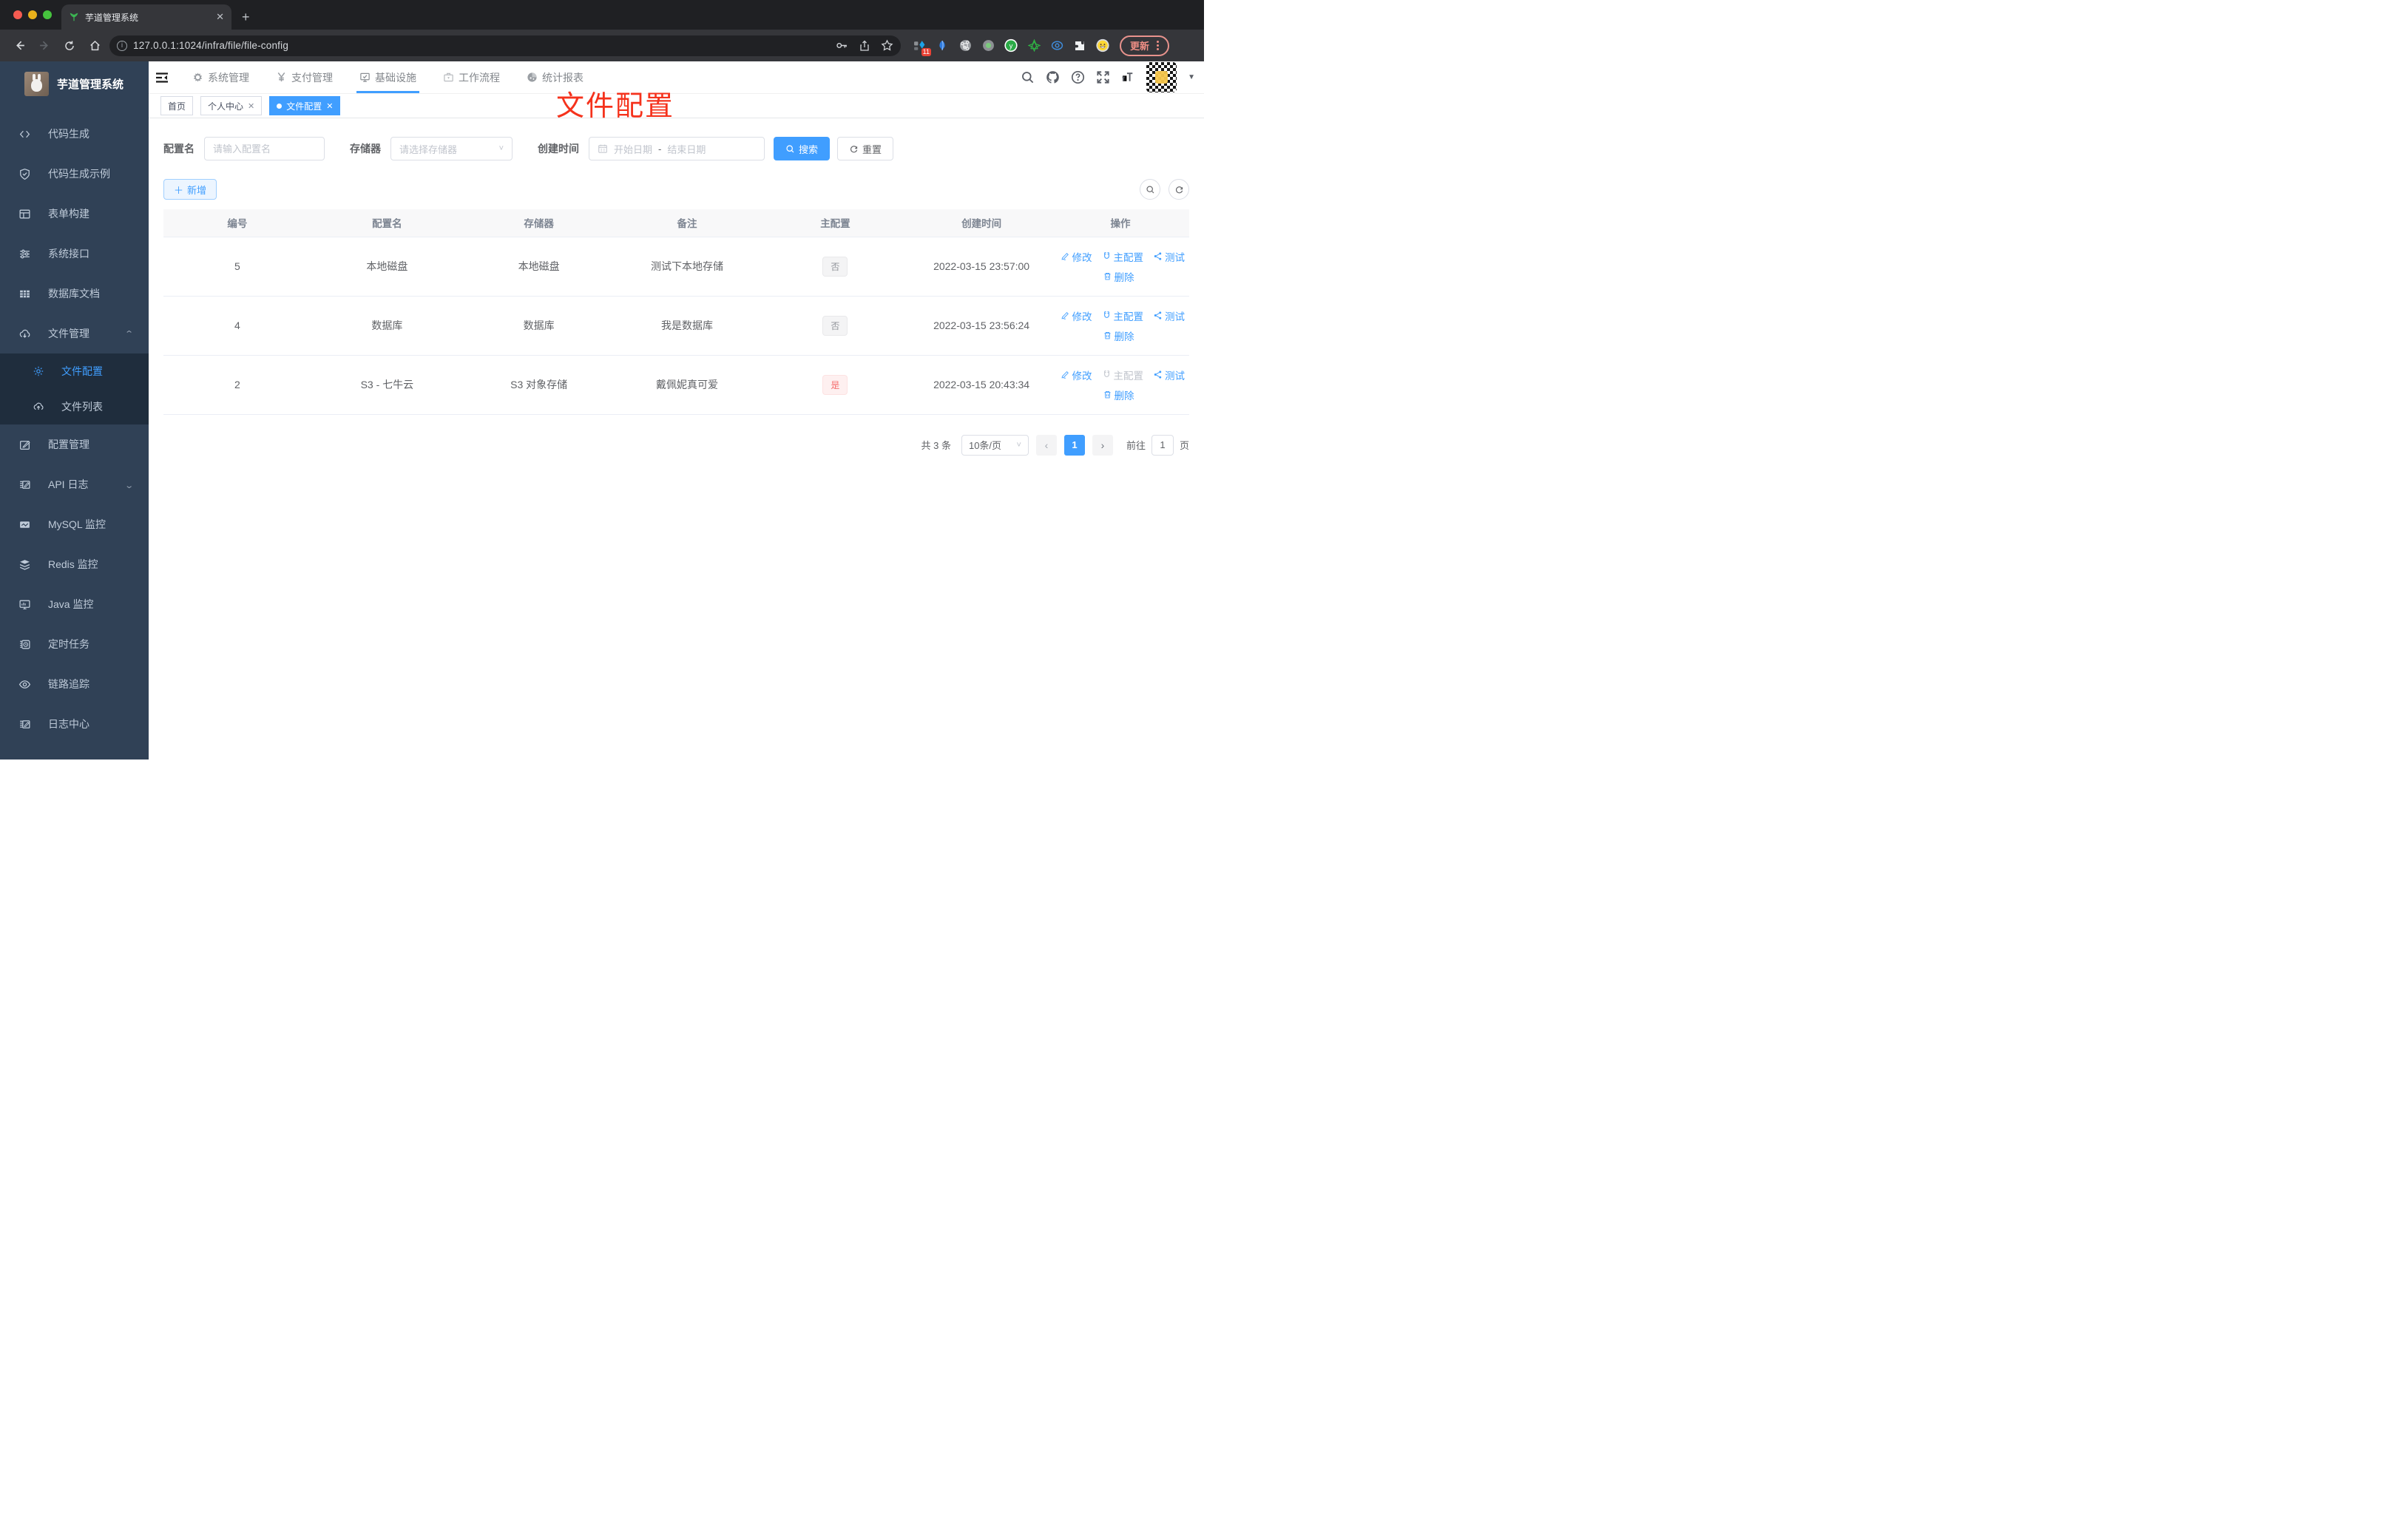 The image size is (2408, 1519). Describe the element at coordinates (74, 174) in the screenshot. I see `sidebar-item-code-gen-example: 代码生成示例` at that location.